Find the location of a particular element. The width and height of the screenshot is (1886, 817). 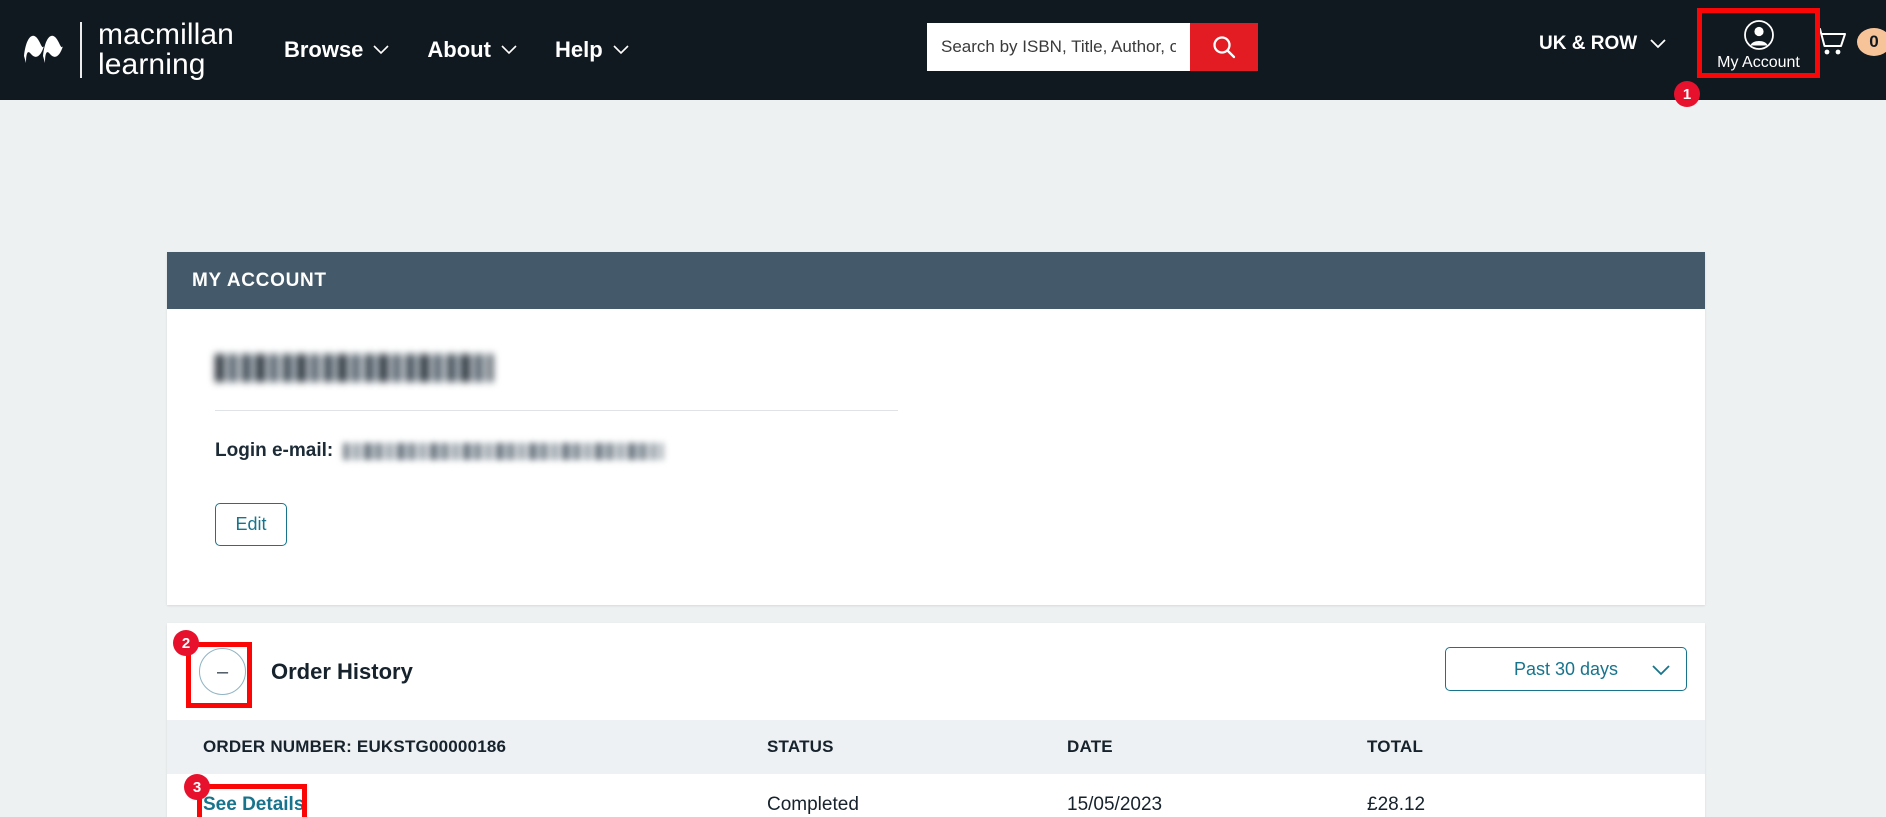

nav-label-help: Help is located at coordinates (578, 49).